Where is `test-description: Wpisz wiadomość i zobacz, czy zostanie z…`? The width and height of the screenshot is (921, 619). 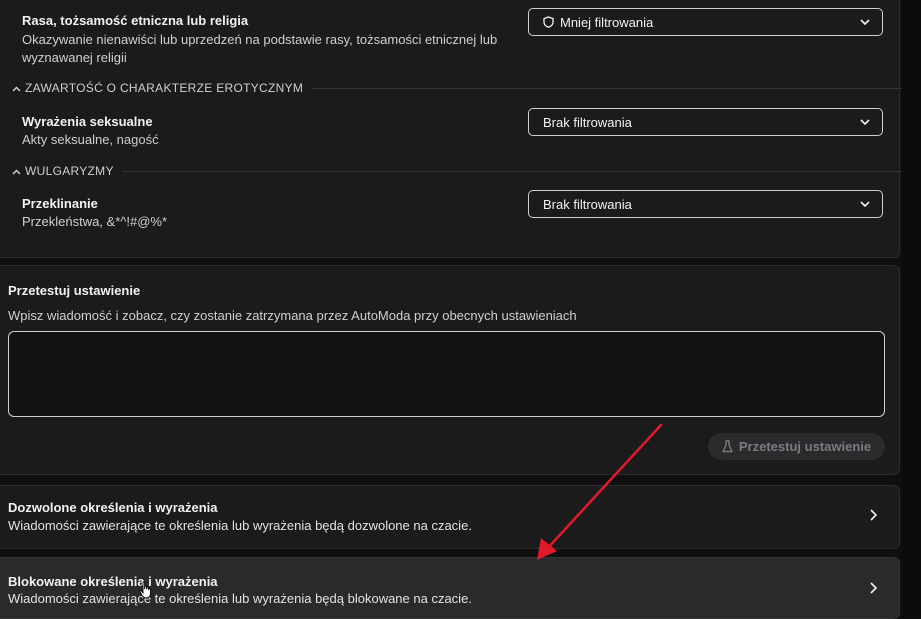
test-description: Wpisz wiadomość i zobacz, czy zostanie z… is located at coordinates (292, 315).